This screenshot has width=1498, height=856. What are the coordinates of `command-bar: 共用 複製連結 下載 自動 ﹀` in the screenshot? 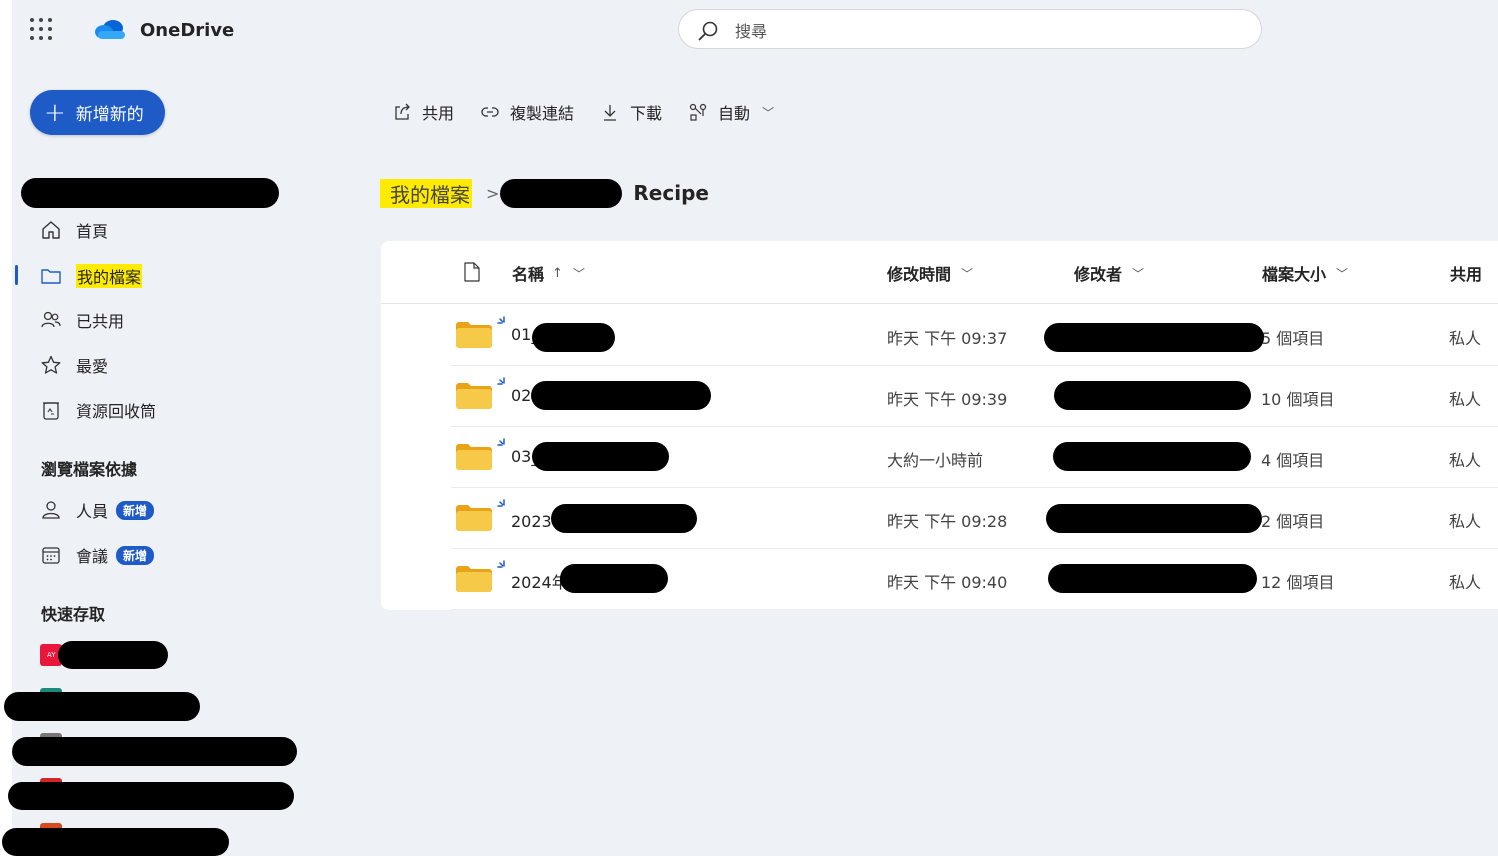 It's located at (596, 112).